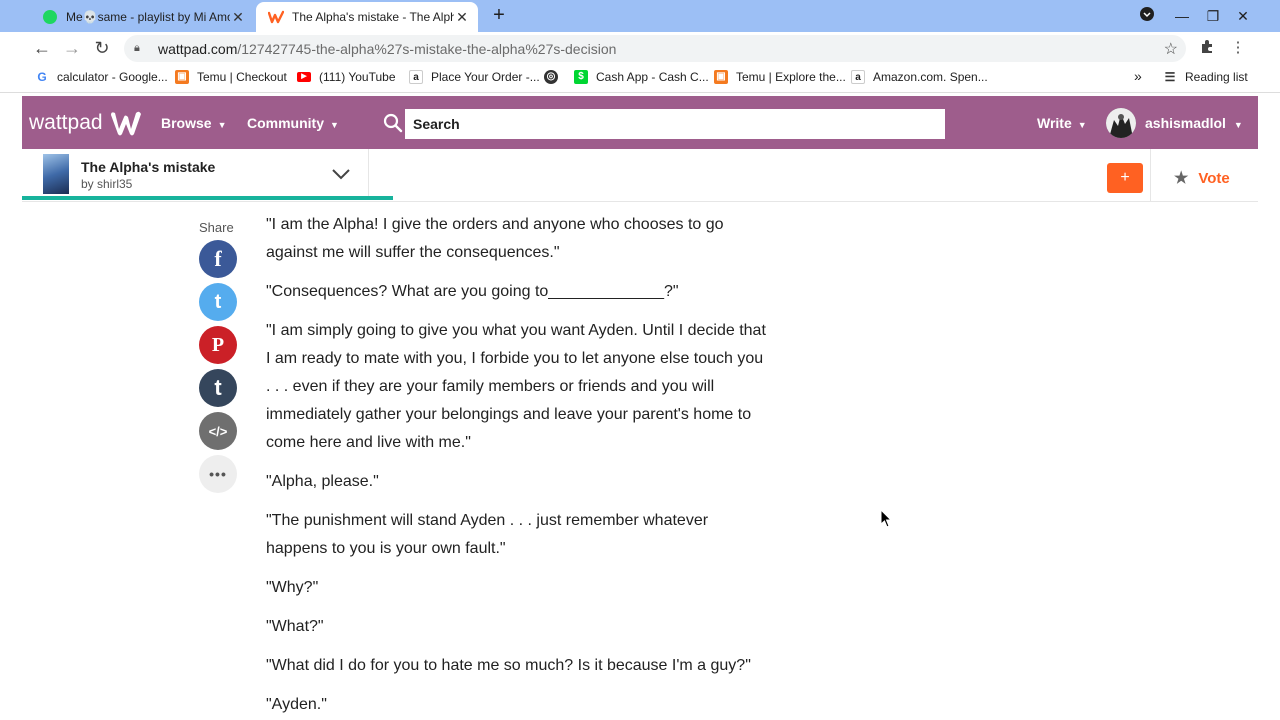 The height and width of the screenshot is (720, 1280). What do you see at coordinates (125, 123) in the screenshot?
I see `wattpad-w-icon` at bounding box center [125, 123].